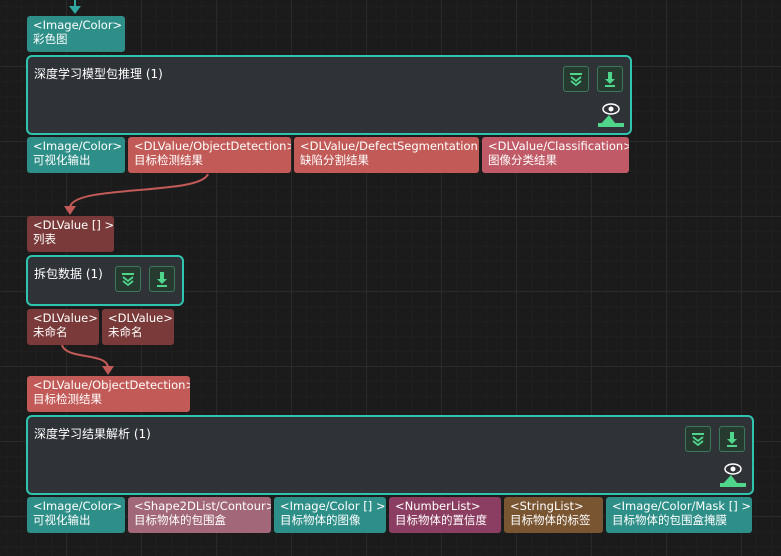 The height and width of the screenshot is (556, 781). I want to click on node-unpack-data: 拆包数据 (1), so click(105, 280).